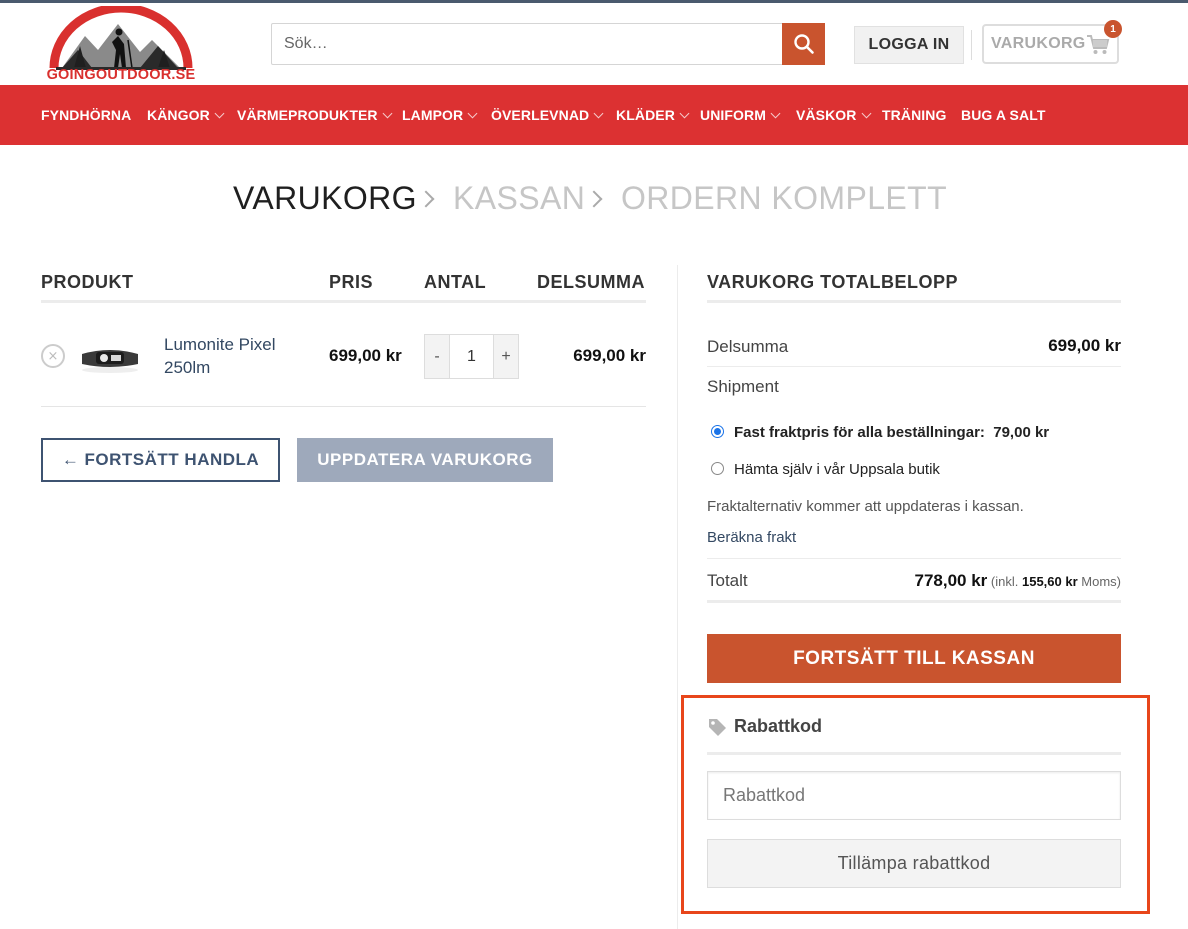 This screenshot has width=1188, height=929. What do you see at coordinates (833, 115) in the screenshot?
I see `nav-item-vaskor: VÄSKOR` at bounding box center [833, 115].